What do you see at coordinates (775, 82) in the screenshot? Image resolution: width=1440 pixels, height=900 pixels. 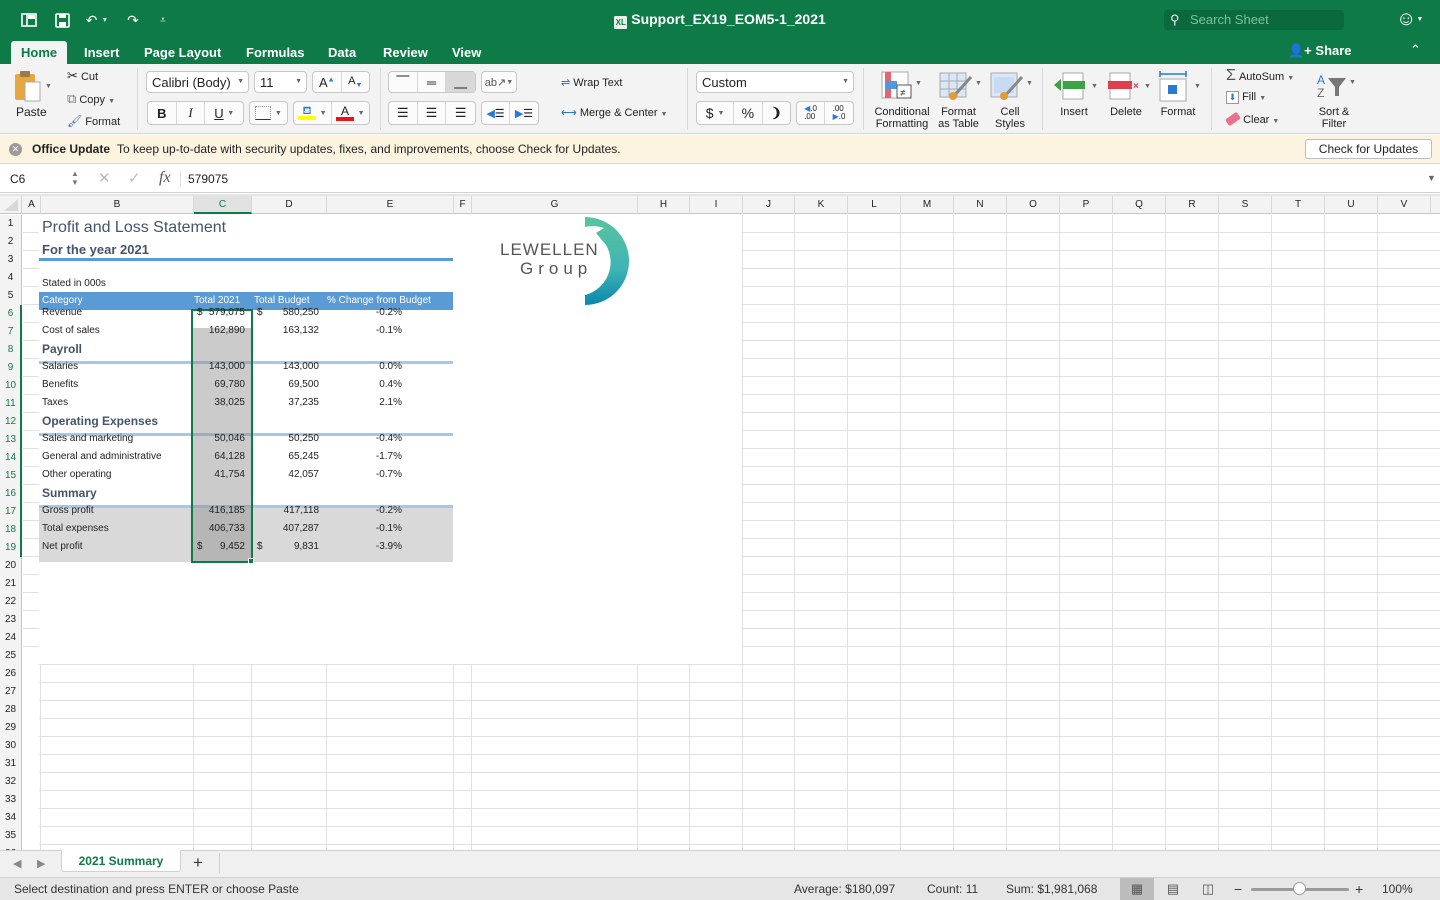 I see `number-format-select: Custom ▼` at bounding box center [775, 82].